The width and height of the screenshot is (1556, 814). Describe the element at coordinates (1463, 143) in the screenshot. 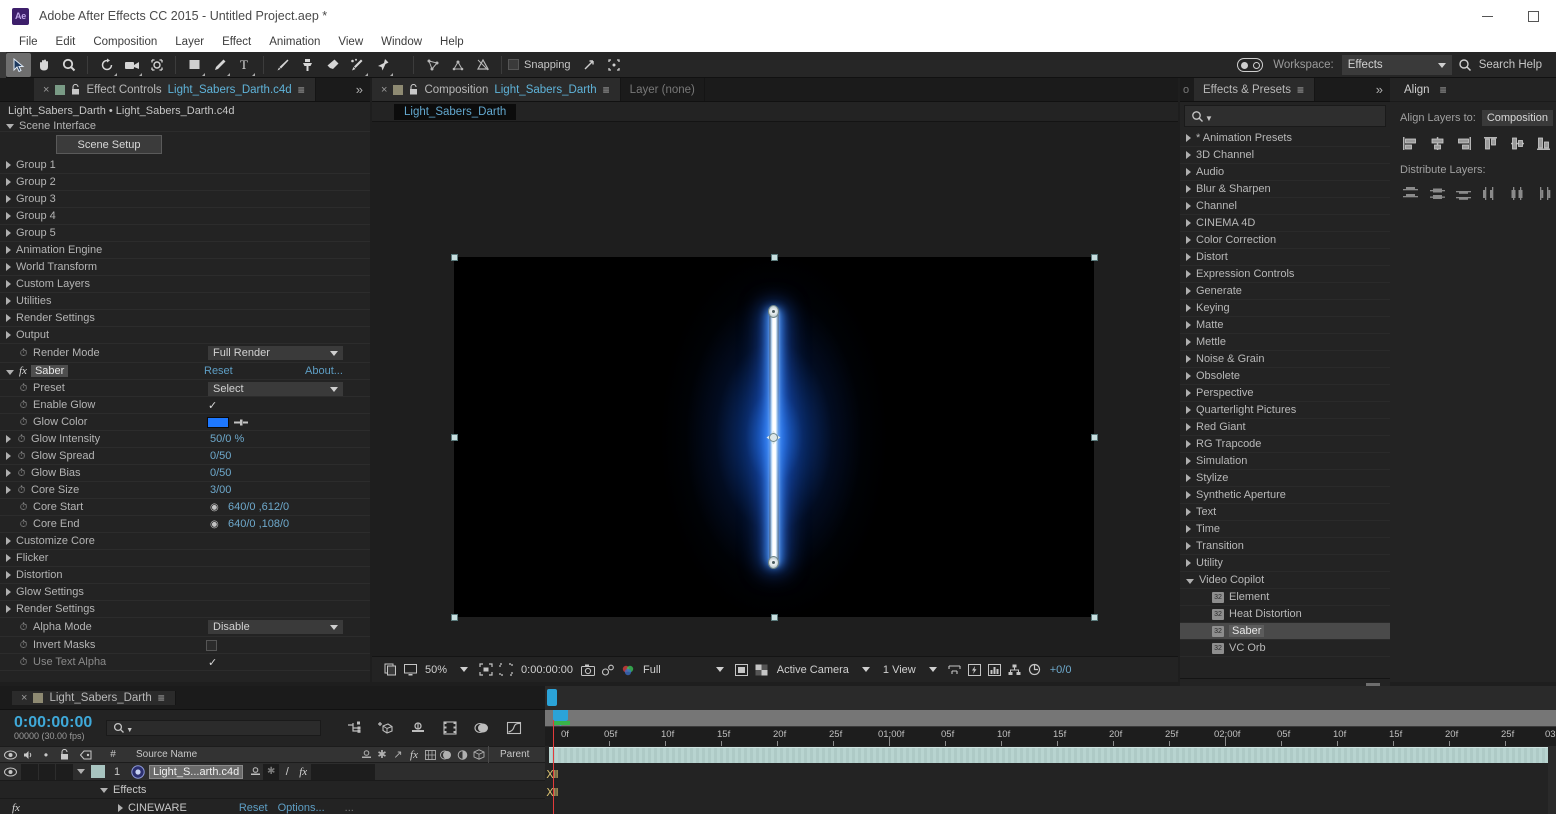

I see `align-right-icon` at that location.